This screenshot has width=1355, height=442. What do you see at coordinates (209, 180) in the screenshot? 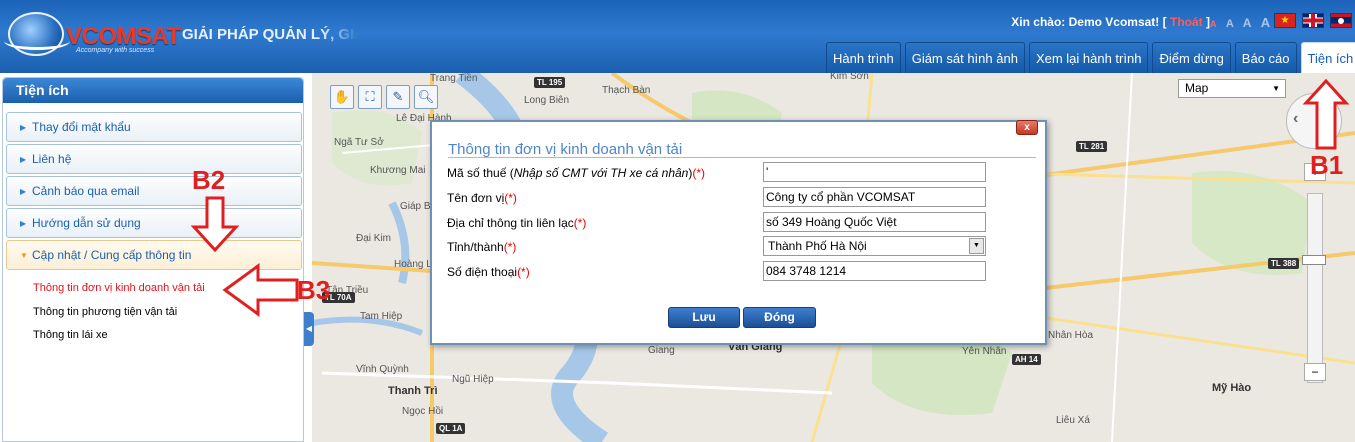
I see `annotation-b2: B2` at bounding box center [209, 180].